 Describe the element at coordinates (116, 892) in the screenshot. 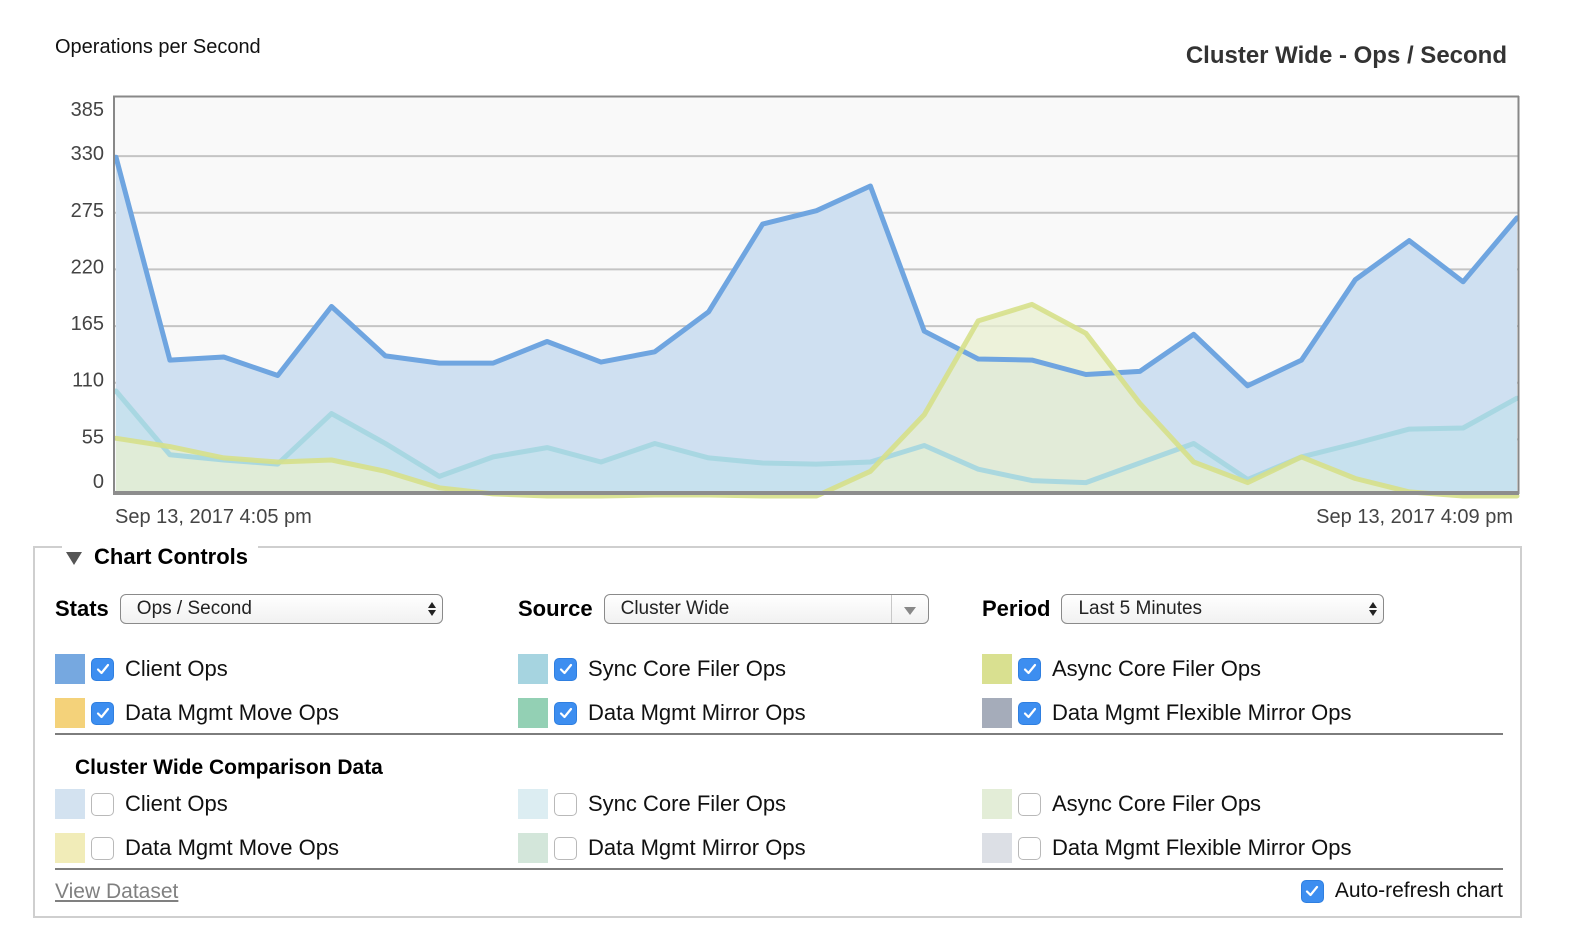

I see `view-dataset-link: View Dataset` at that location.